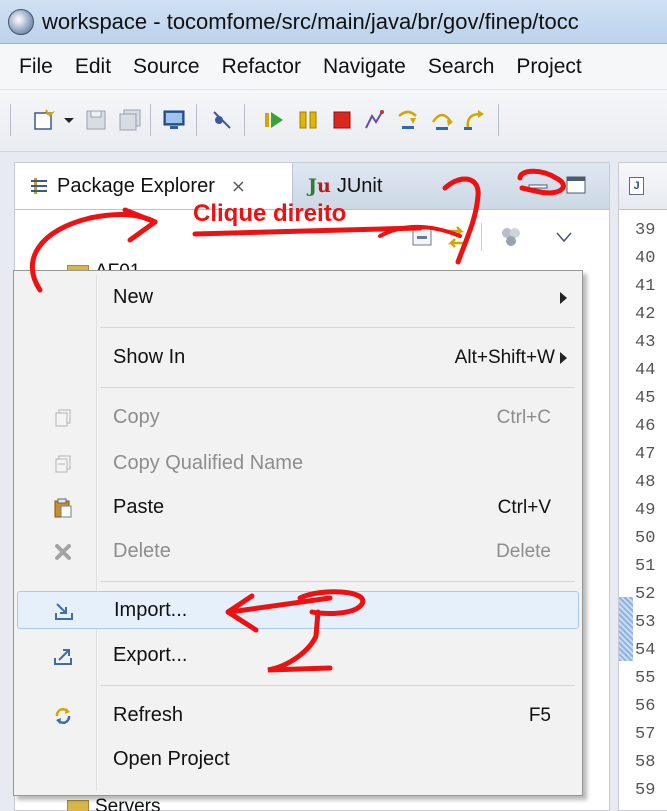  Describe the element at coordinates (342, 120) in the screenshot. I see `terminate-icon` at that location.